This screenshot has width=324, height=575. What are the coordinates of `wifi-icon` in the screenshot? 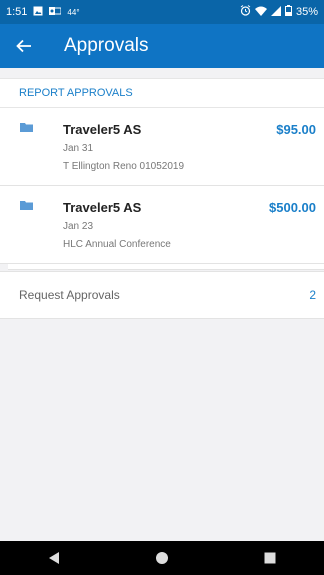 It's located at (260, 12).